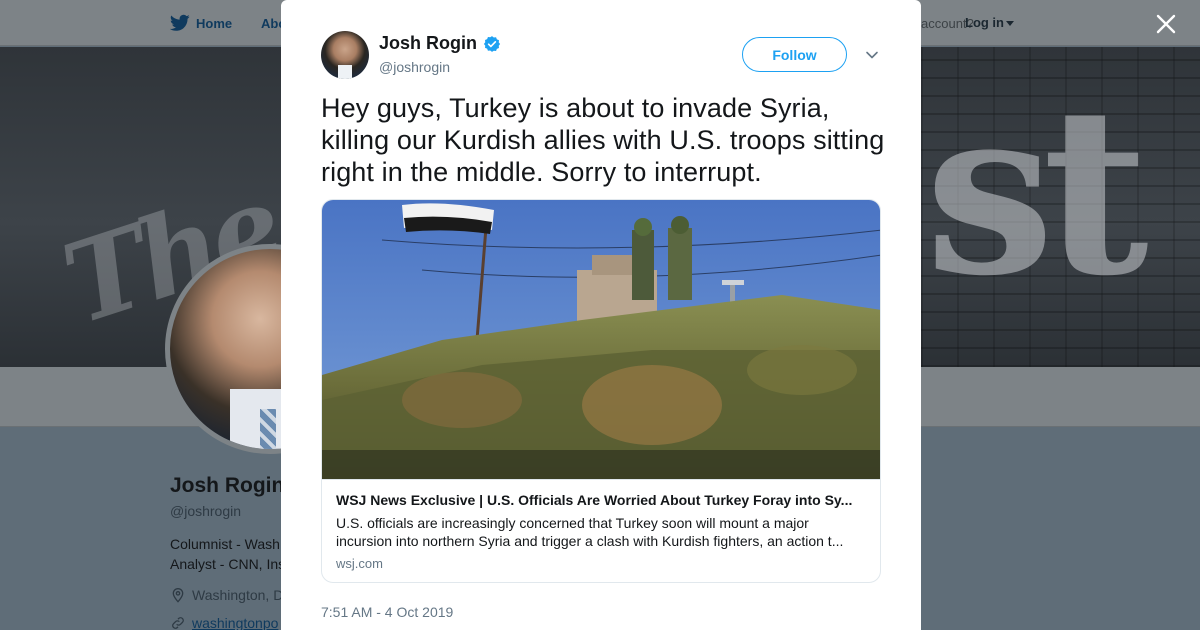 The image size is (1200, 630). Describe the element at coordinates (794, 54) in the screenshot. I see `follow-button: Follow` at that location.